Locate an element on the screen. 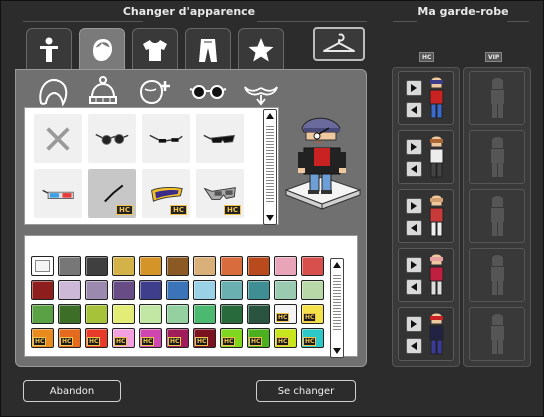 Image resolution: width=544 pixels, height=417 pixels. locked-figure-icon is located at coordinates (497, 334).